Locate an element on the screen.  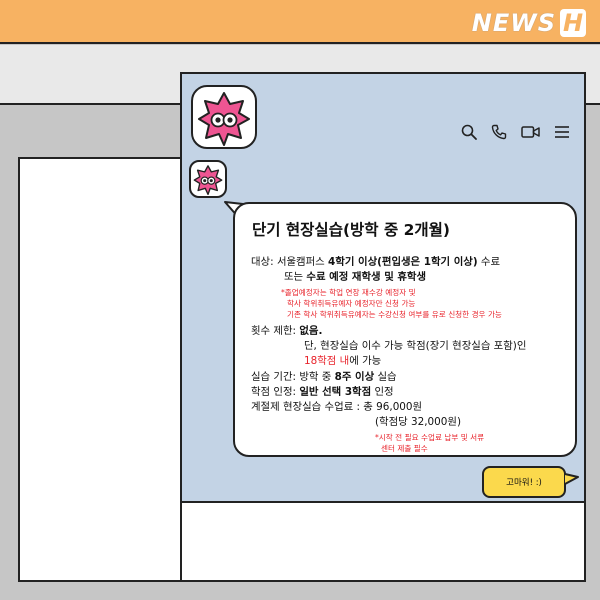
target-line: 대상: 서울캠퍼스 4학기 이상(편입생은 1학기 이상) 수료 is located at coordinates (375, 262).